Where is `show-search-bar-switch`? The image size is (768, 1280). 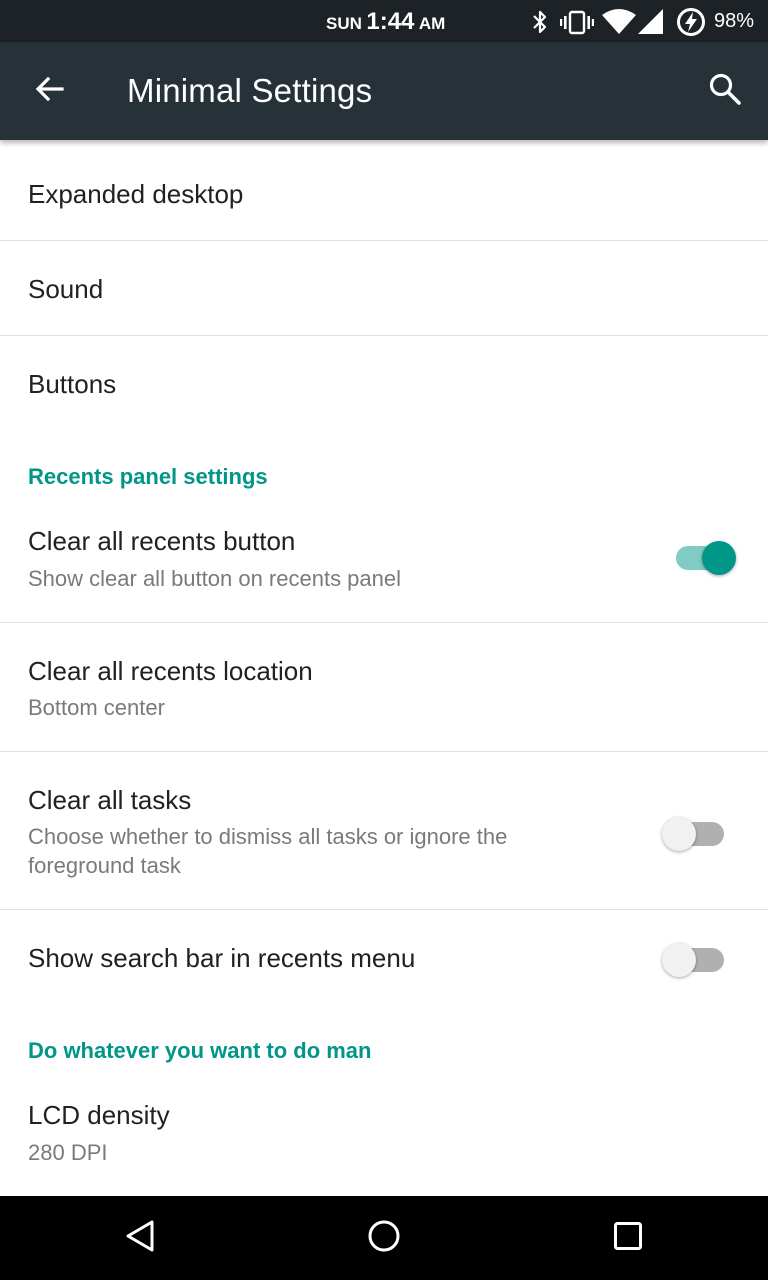 show-search-bar-switch is located at coordinates (694, 957).